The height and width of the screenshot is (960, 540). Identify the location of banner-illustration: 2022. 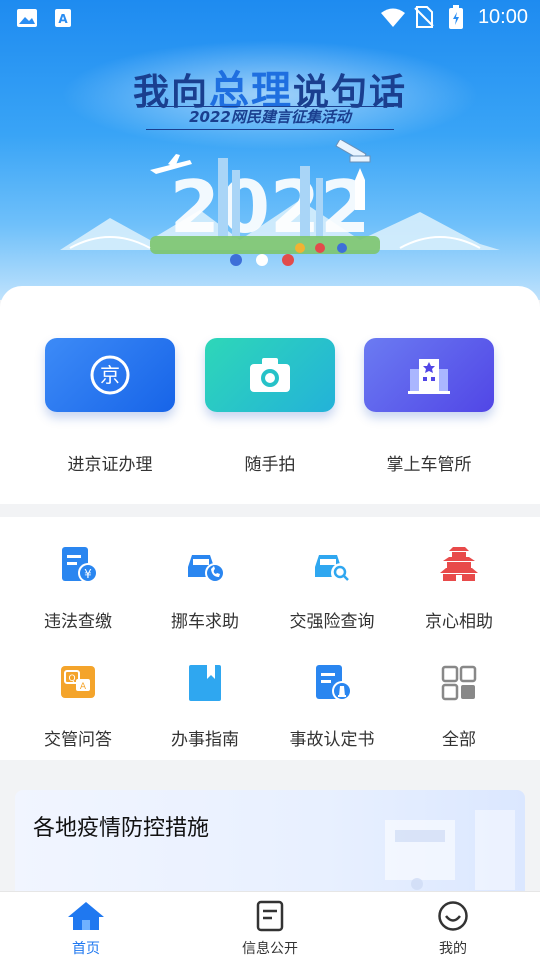
(280, 203).